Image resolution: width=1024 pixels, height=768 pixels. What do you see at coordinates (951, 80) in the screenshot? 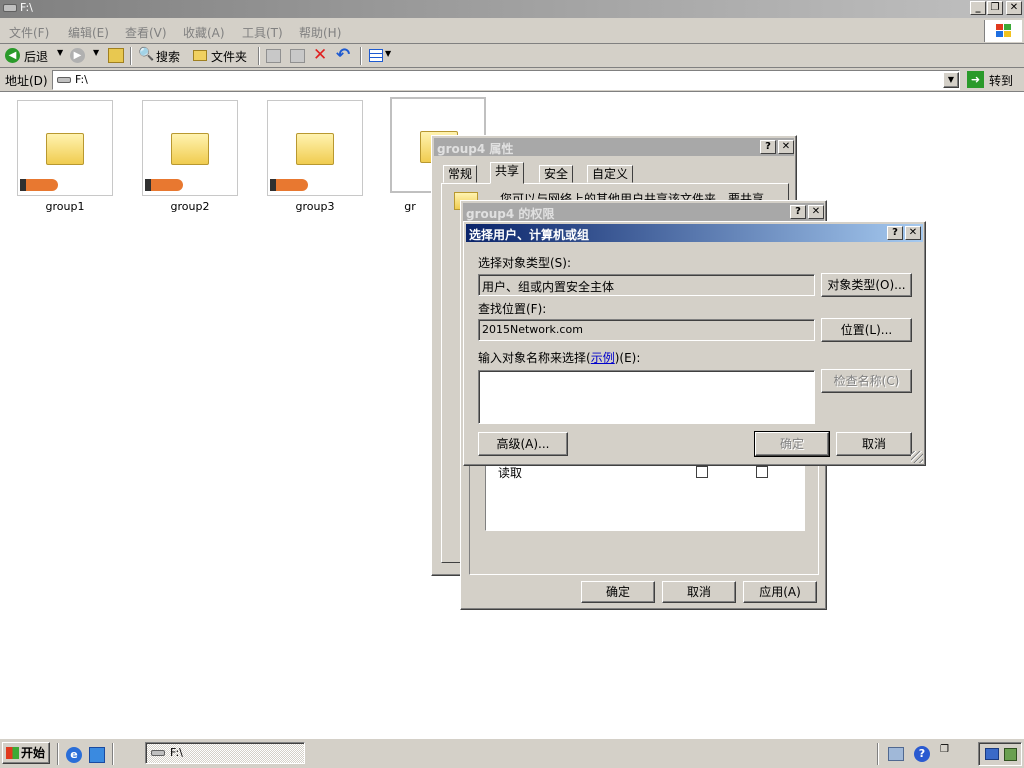
I see `address-dropdown-button: ▼` at bounding box center [951, 80].